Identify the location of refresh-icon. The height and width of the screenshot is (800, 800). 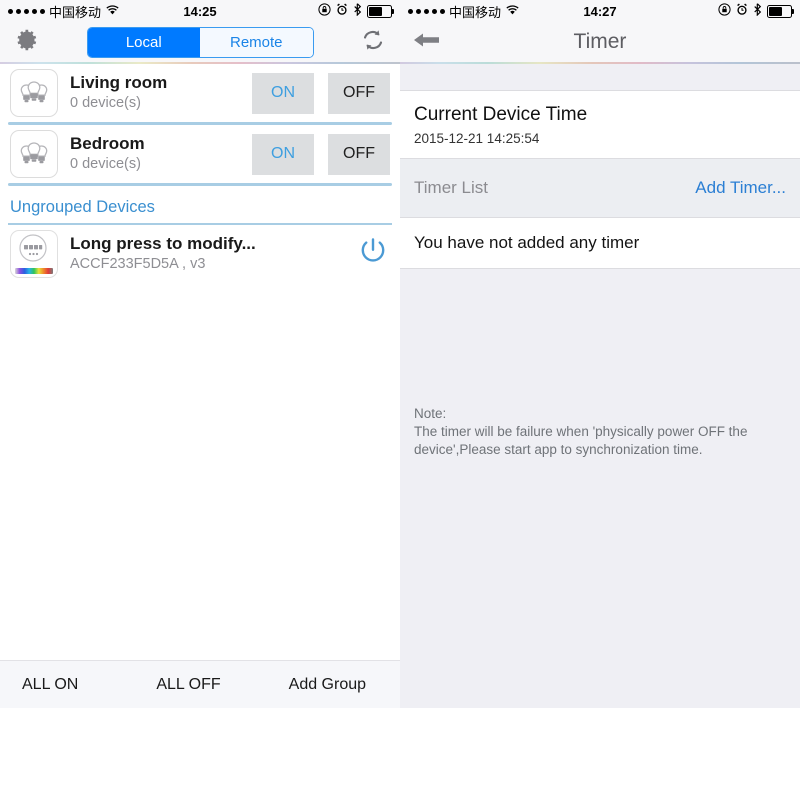
(373, 42).